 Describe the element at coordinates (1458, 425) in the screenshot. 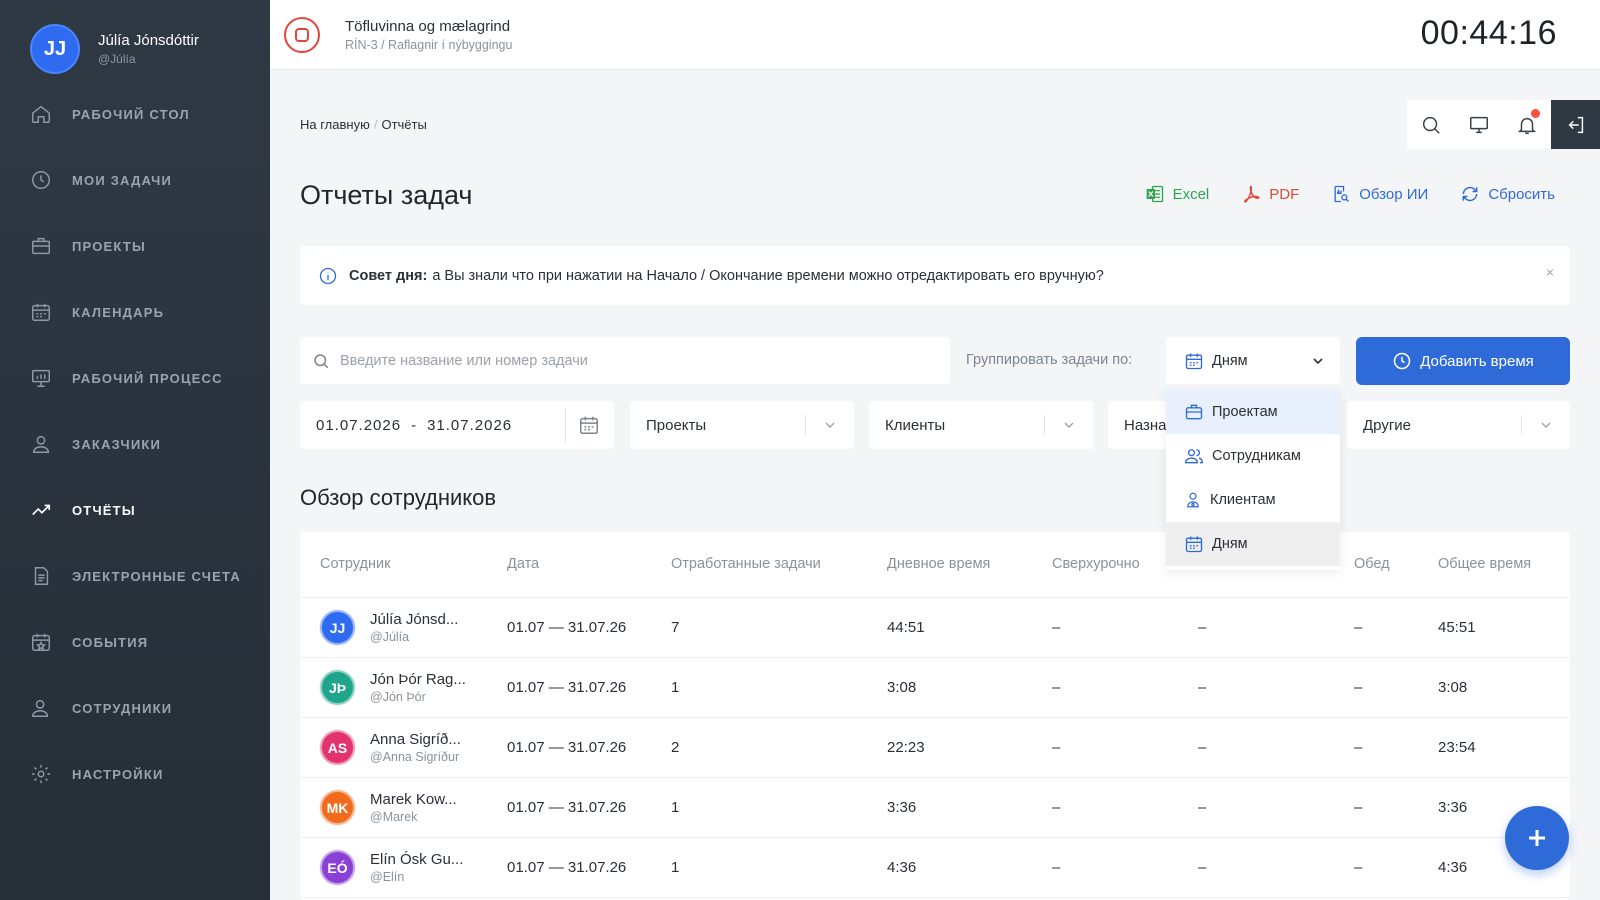

I see `other-filter: Другие` at that location.